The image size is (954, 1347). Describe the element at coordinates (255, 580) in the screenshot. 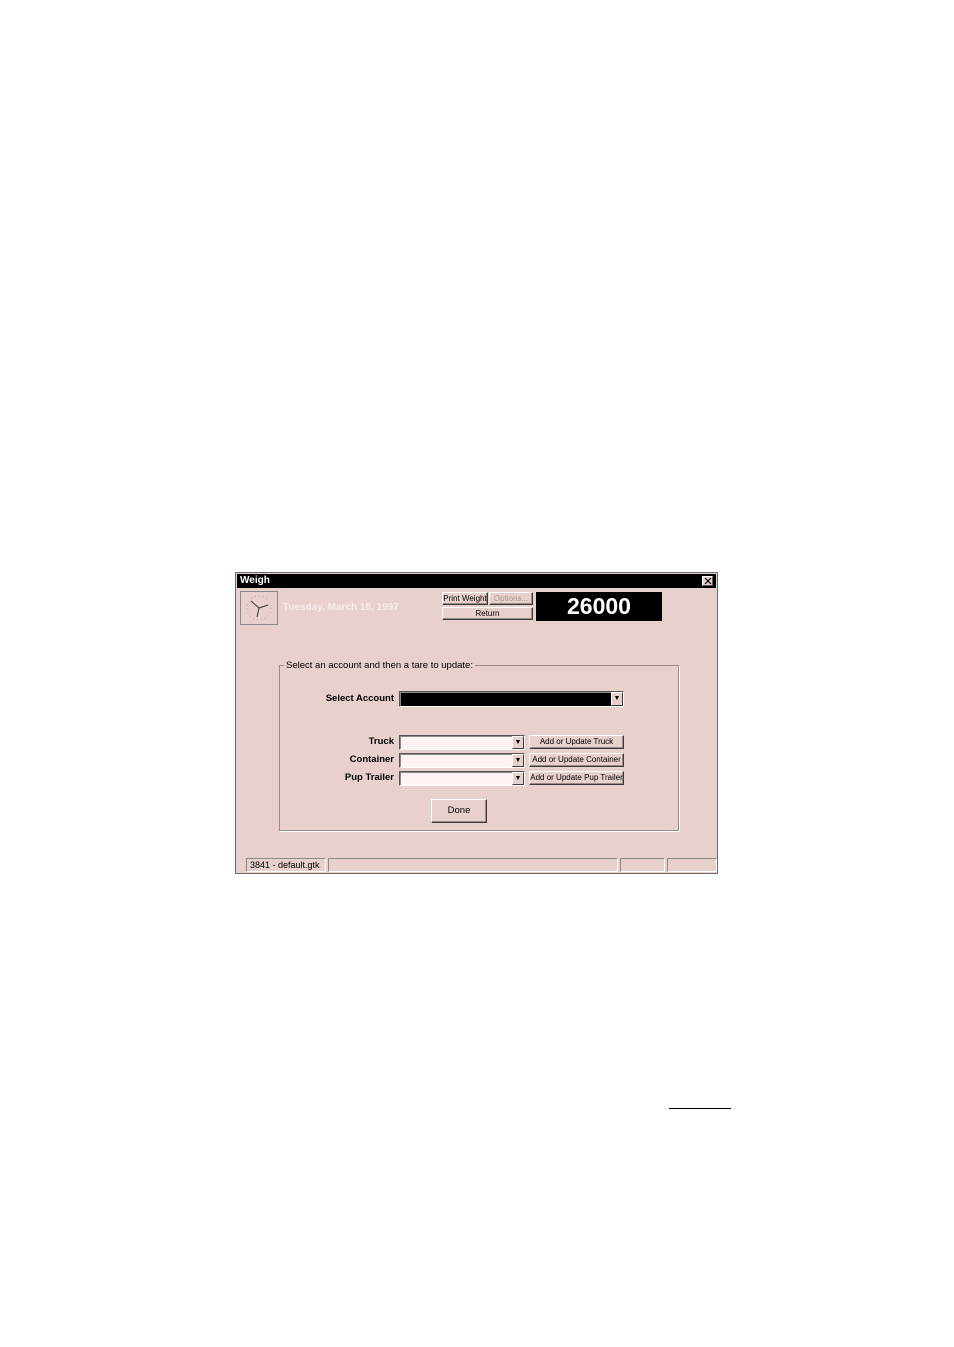

I see `window-title: Weigh` at that location.